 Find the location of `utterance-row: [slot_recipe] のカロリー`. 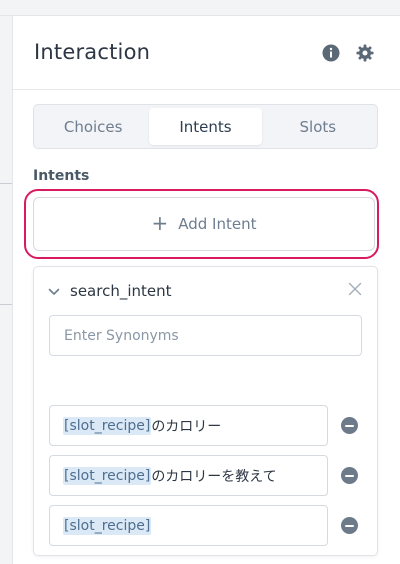

utterance-row: [slot_recipe] のカロリー is located at coordinates (214, 425).